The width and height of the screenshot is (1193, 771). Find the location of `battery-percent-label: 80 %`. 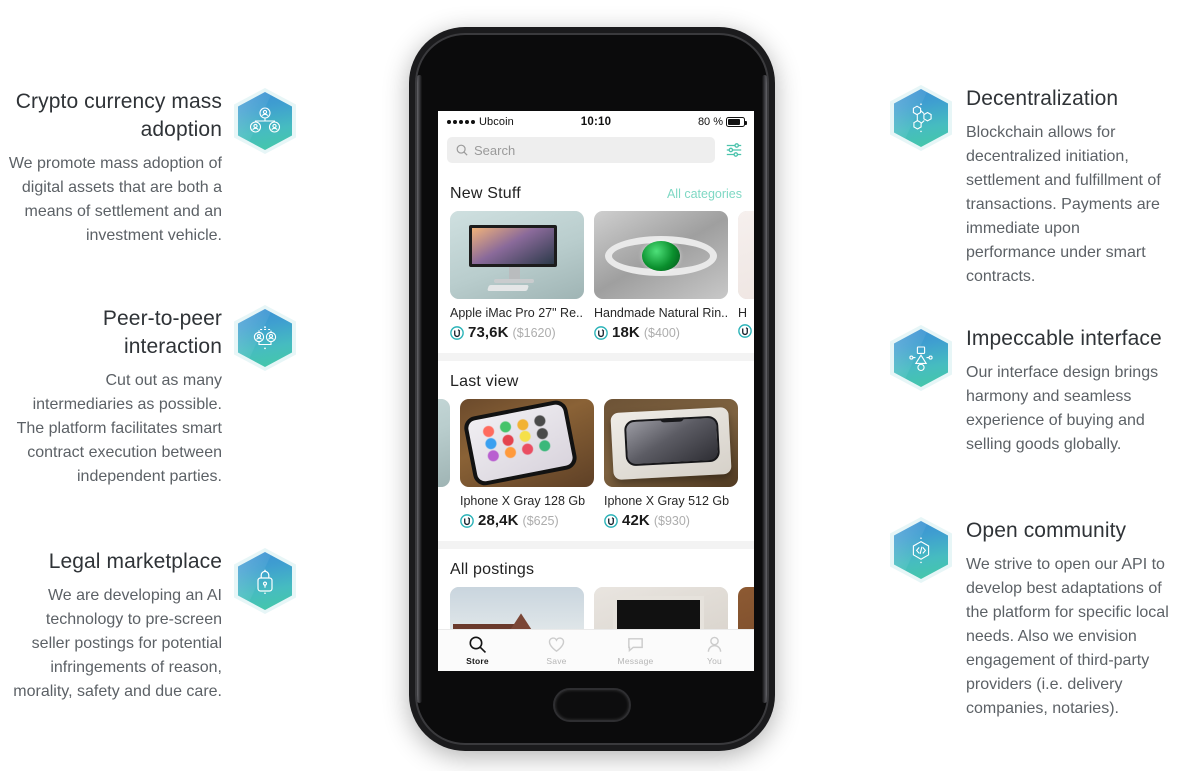

battery-percent-label: 80 % is located at coordinates (710, 122).